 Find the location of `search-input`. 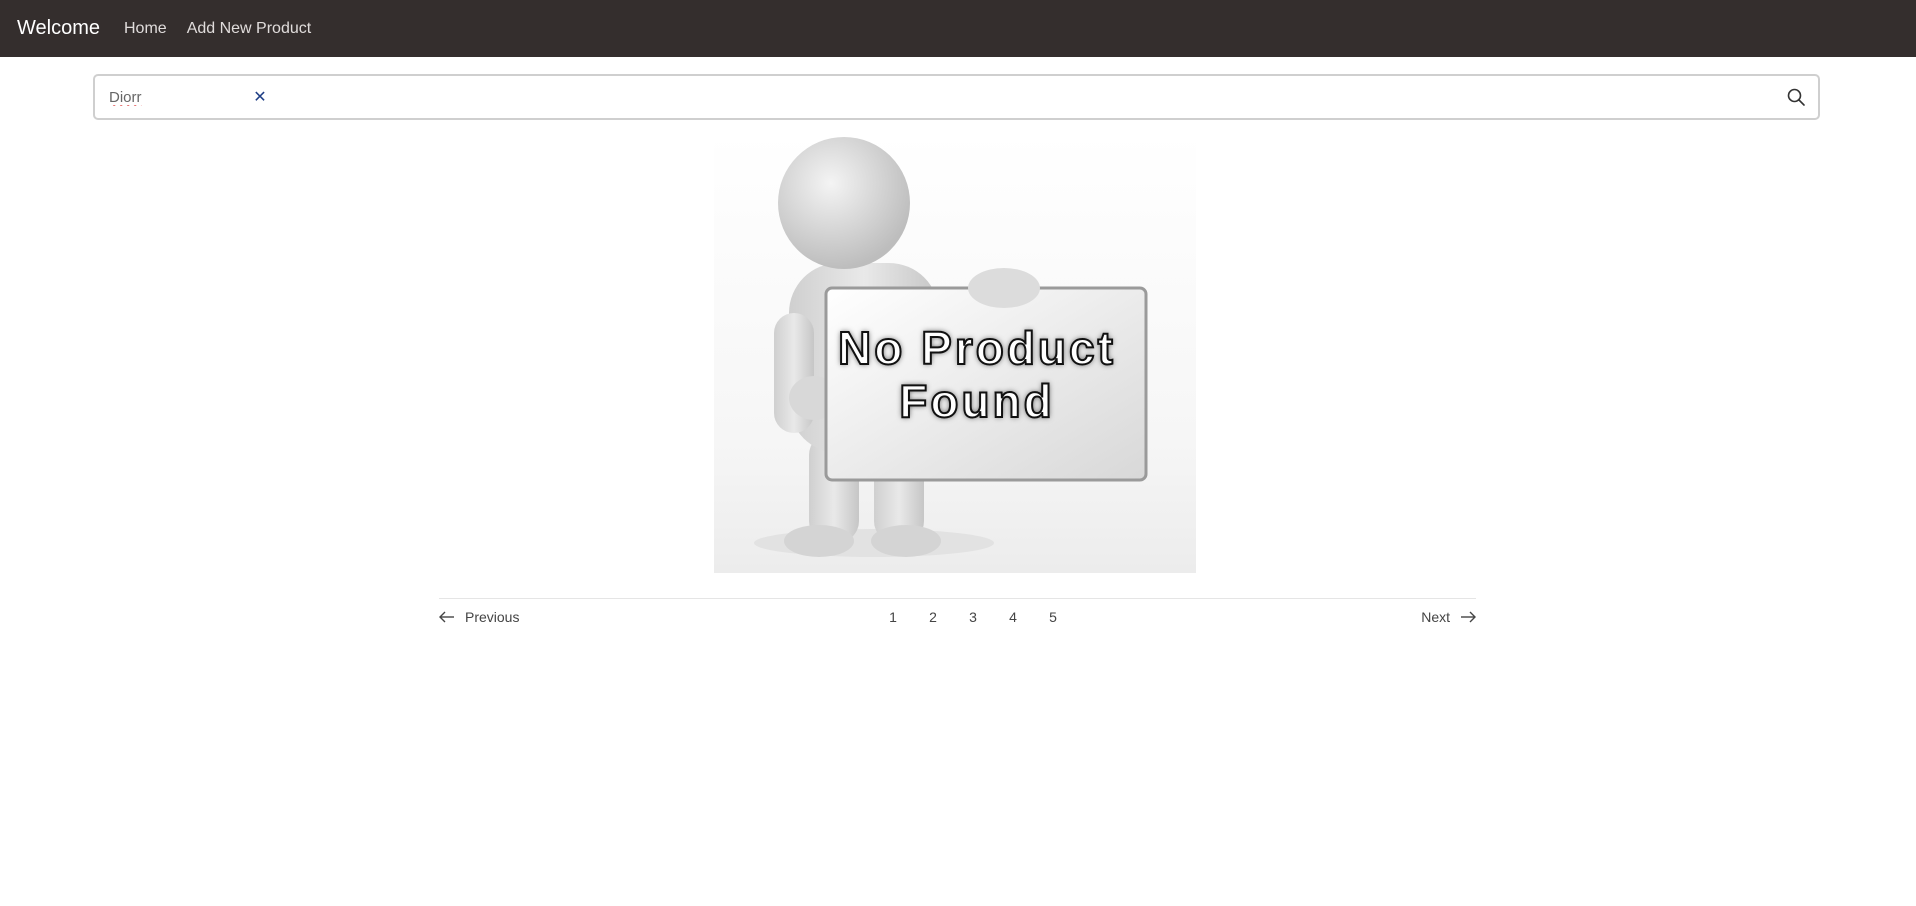

search-input is located at coordinates (177, 97).